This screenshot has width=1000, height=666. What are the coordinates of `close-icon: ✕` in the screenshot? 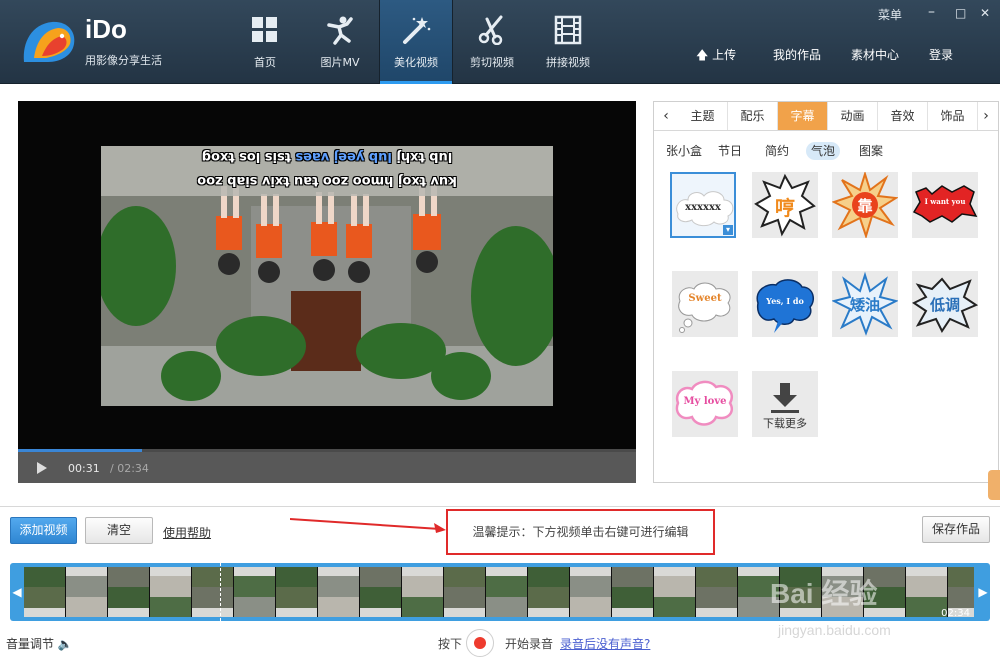 It's located at (985, 13).